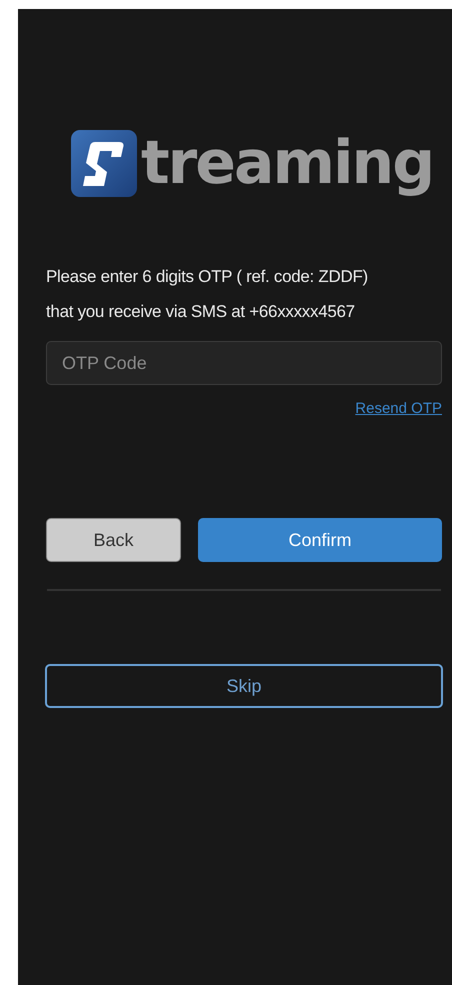 The image size is (452, 985). What do you see at coordinates (207, 277) in the screenshot?
I see `instruction-text: Please enter 6 digits OTP ( ref. code: ZDDF)` at bounding box center [207, 277].